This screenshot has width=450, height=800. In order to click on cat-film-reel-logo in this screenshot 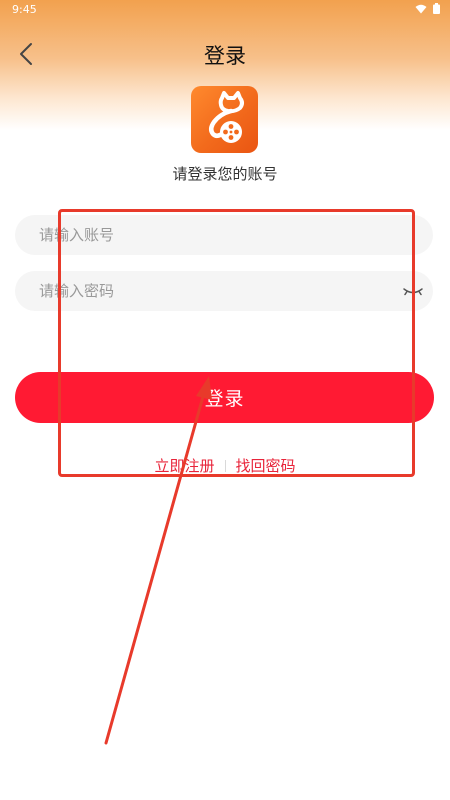, I will do `click(226, 117)`.